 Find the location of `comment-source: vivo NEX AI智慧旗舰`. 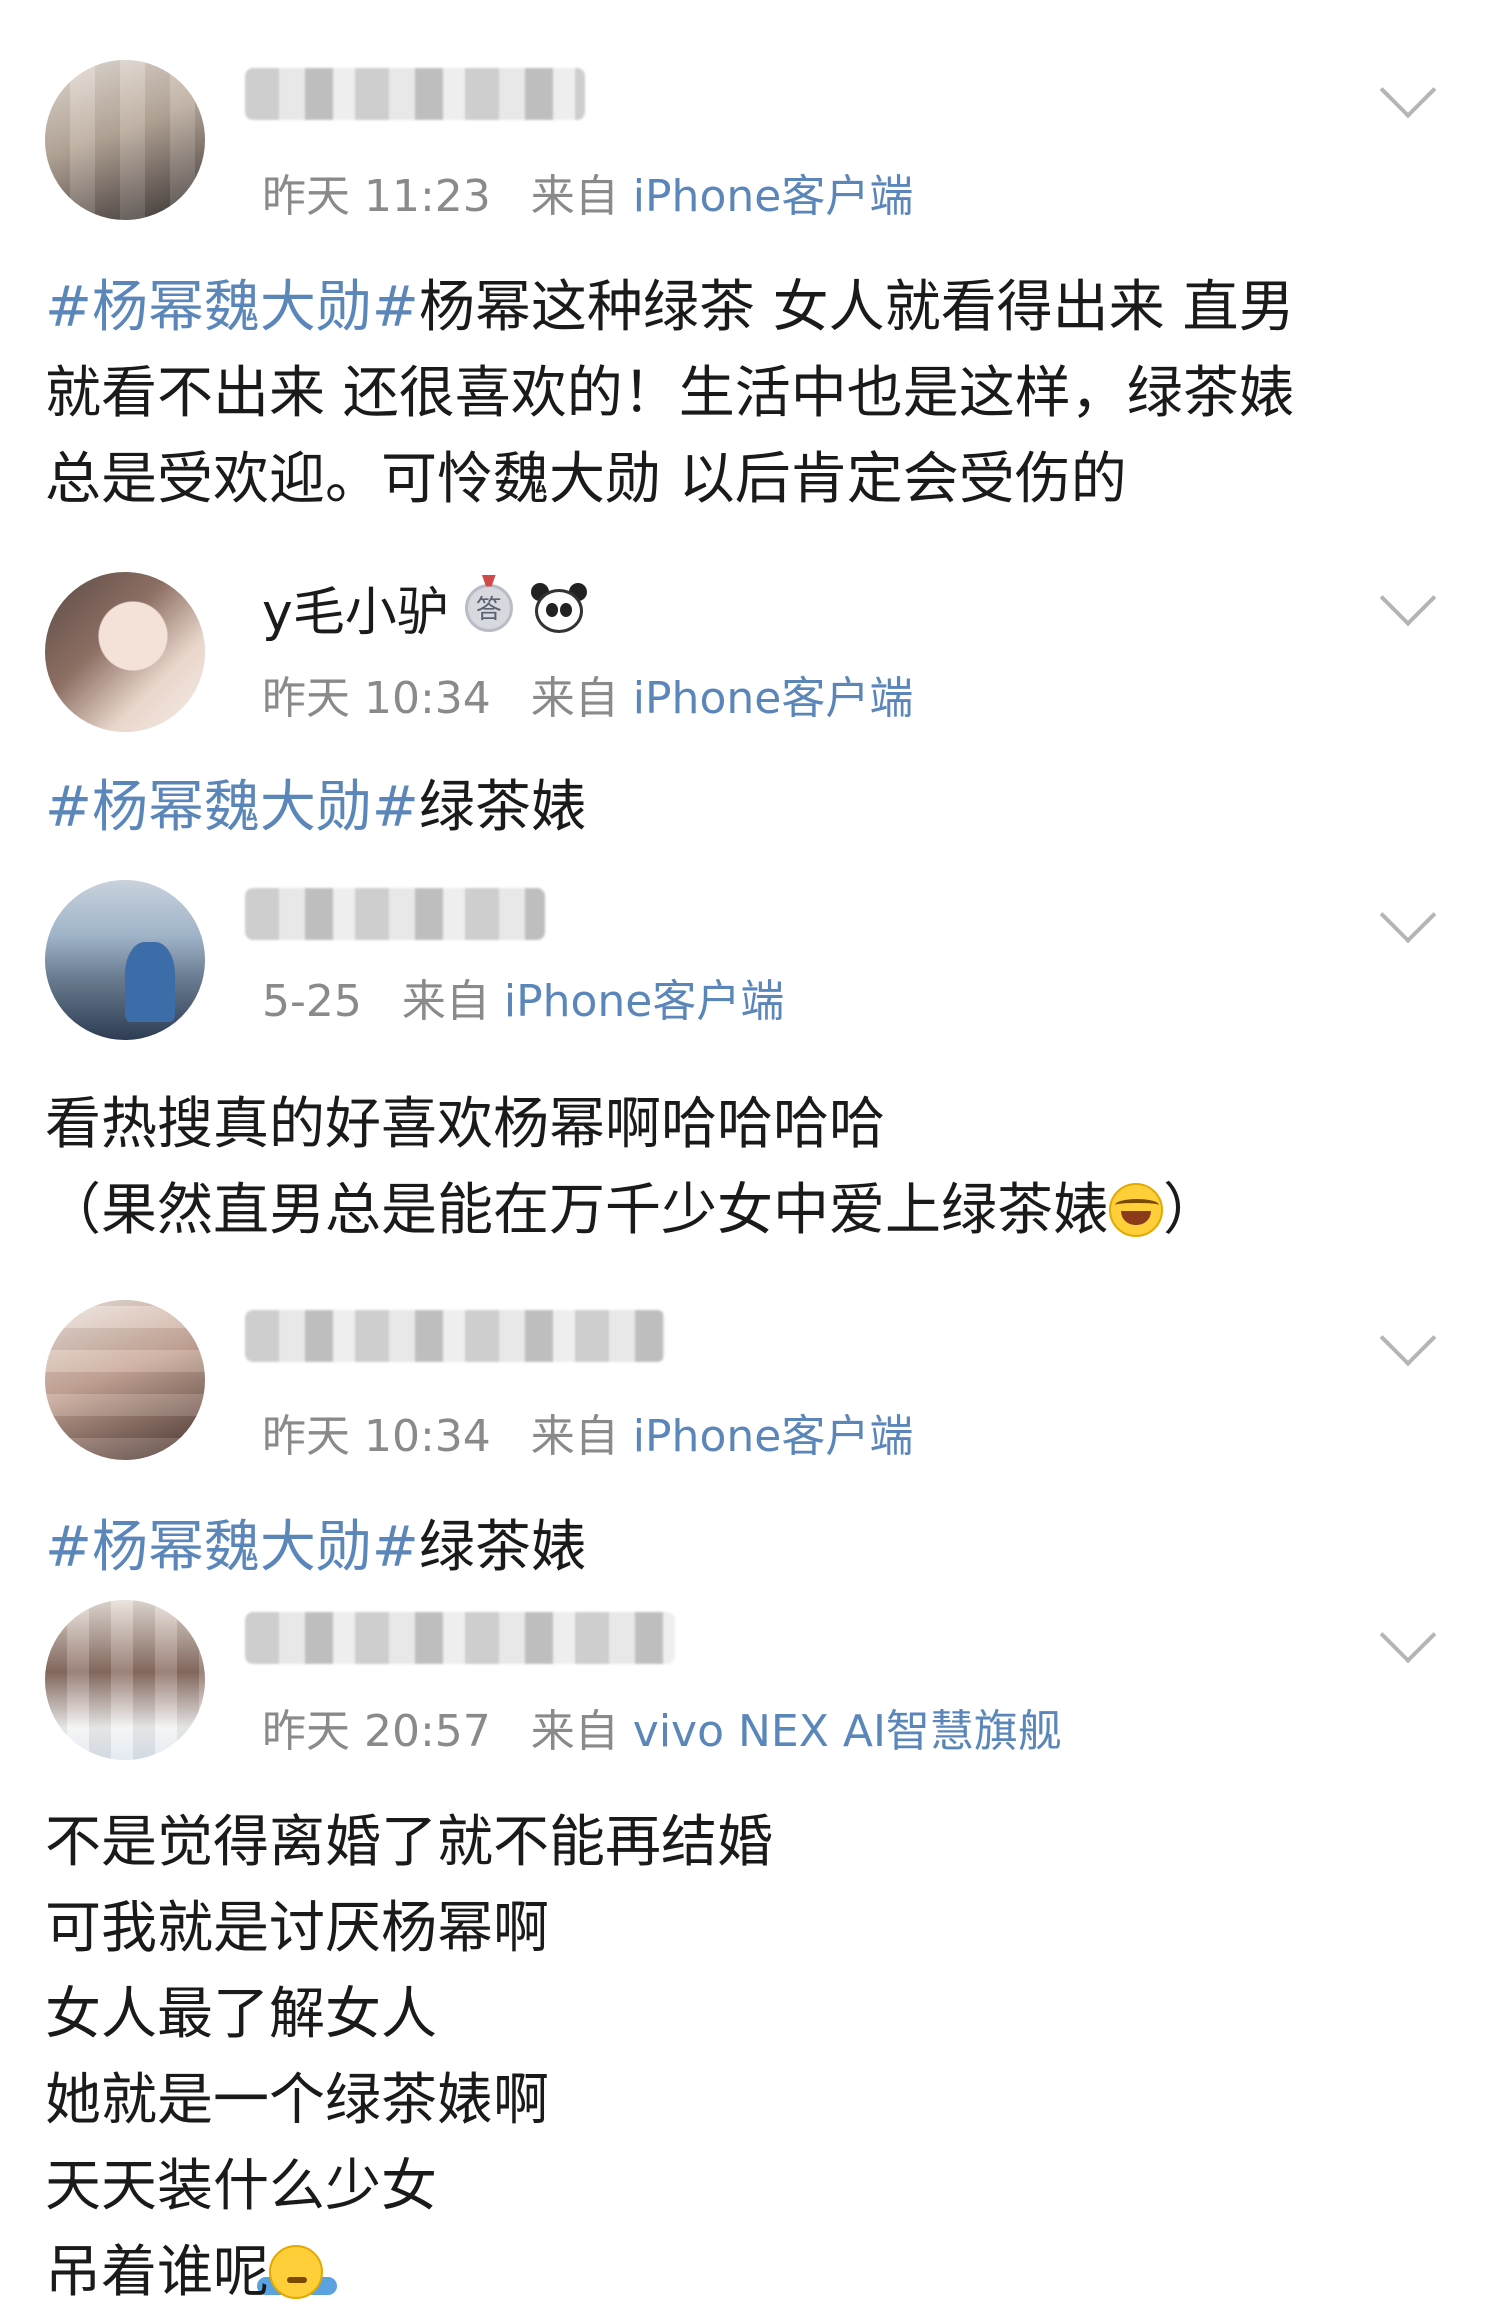

comment-source: vivo NEX AI智慧旗舰 is located at coordinates (847, 1731).